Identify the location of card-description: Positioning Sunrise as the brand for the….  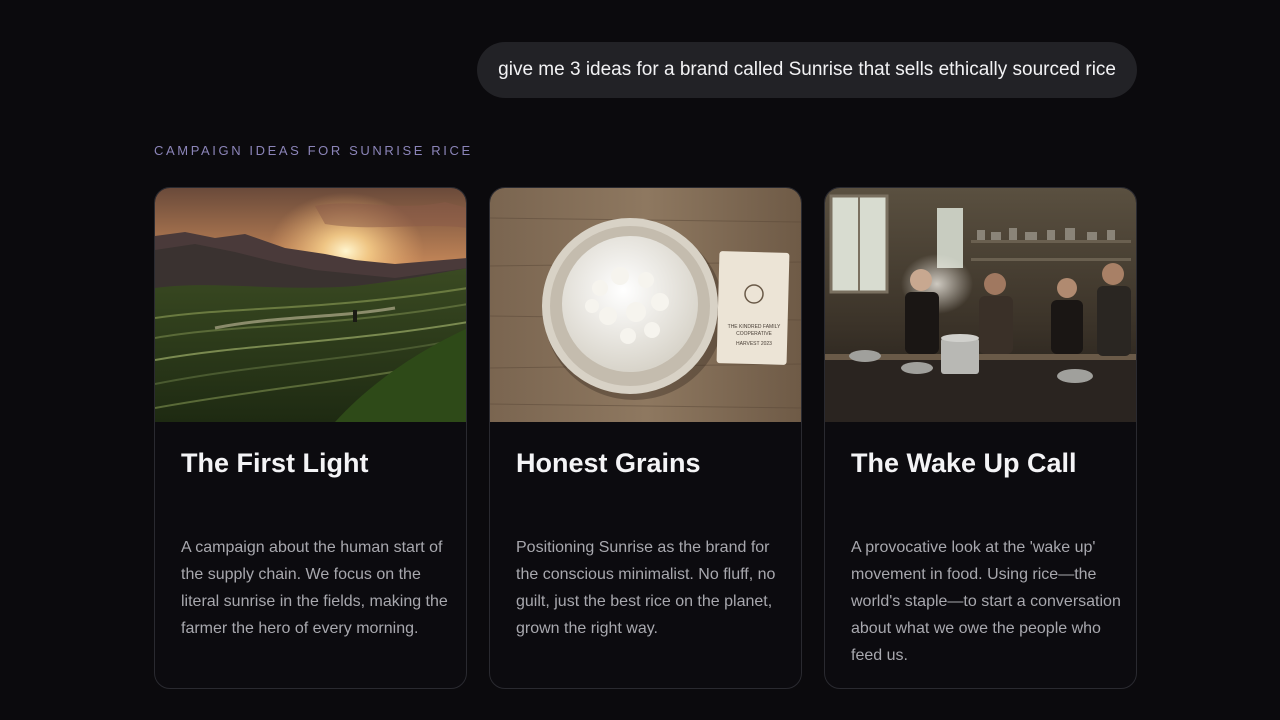
(646, 588).